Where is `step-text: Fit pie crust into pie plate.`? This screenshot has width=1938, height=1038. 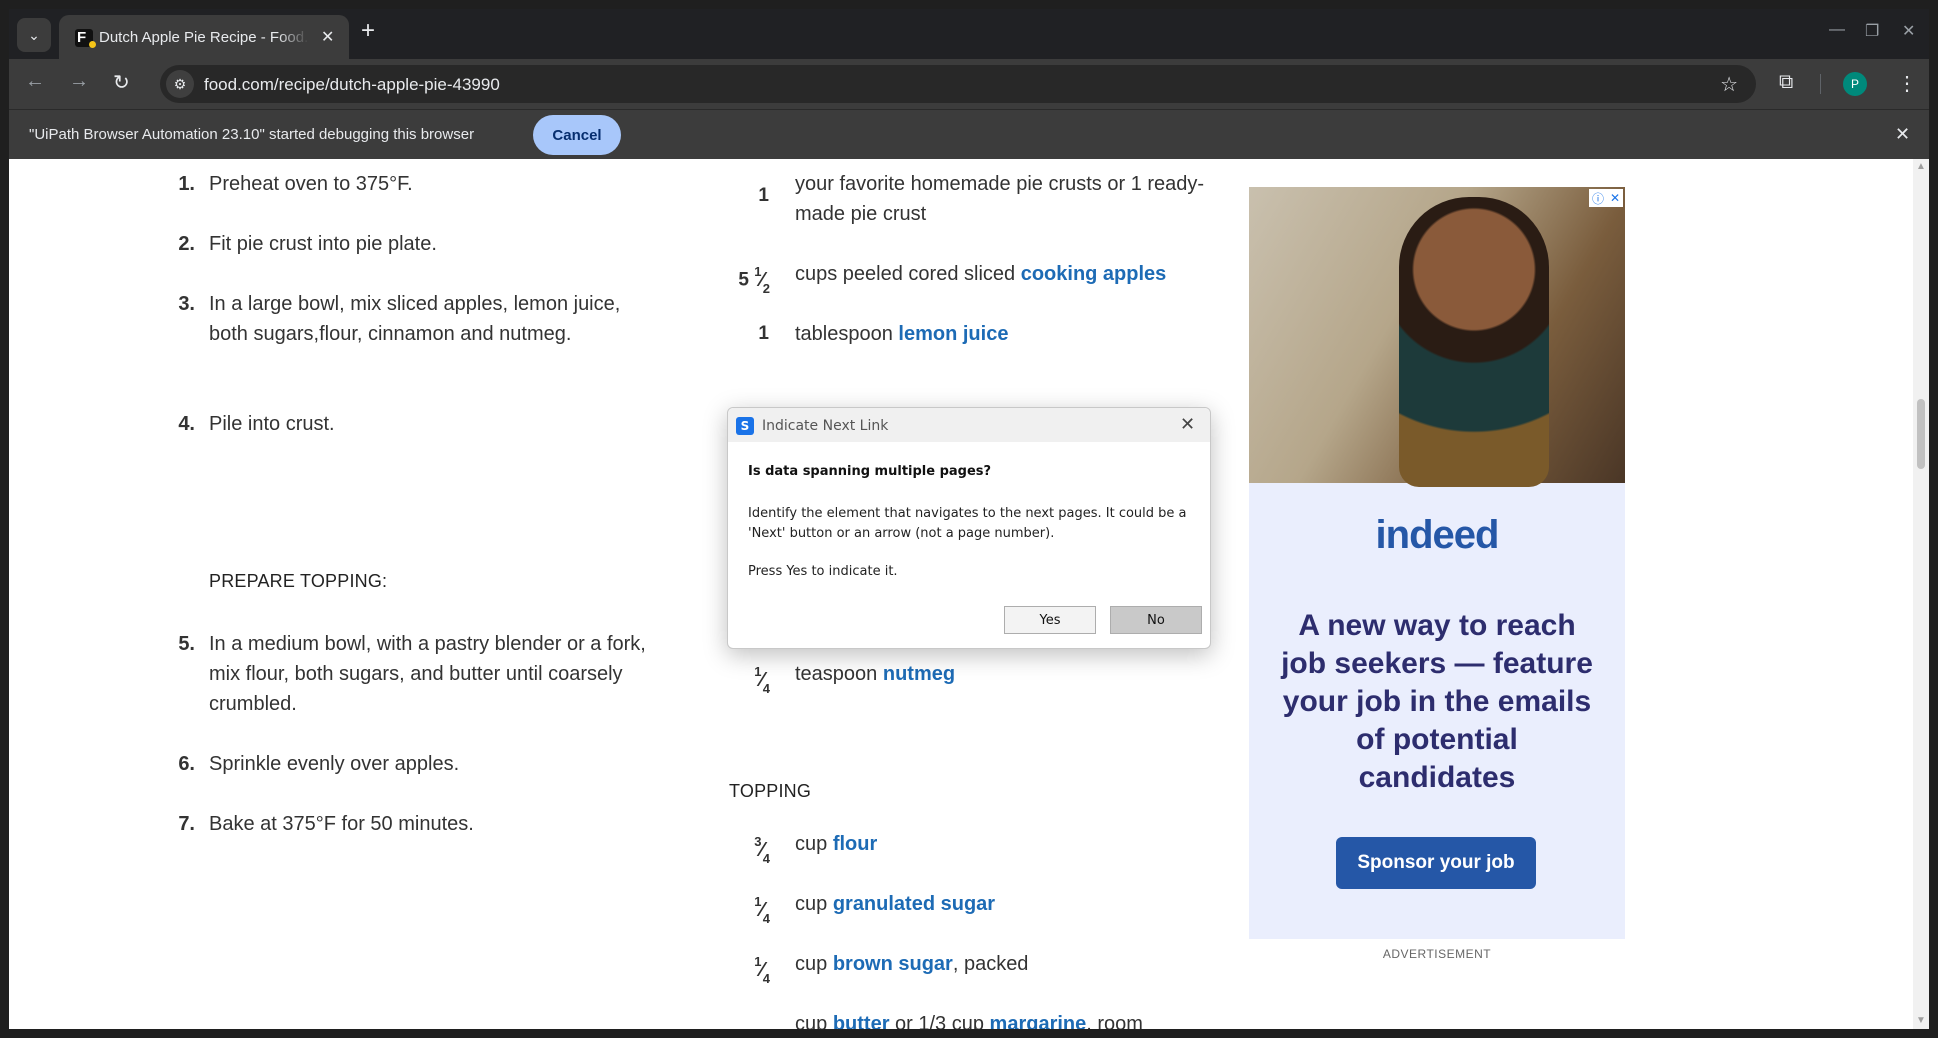 step-text: Fit pie crust into pie plate. is located at coordinates (323, 244).